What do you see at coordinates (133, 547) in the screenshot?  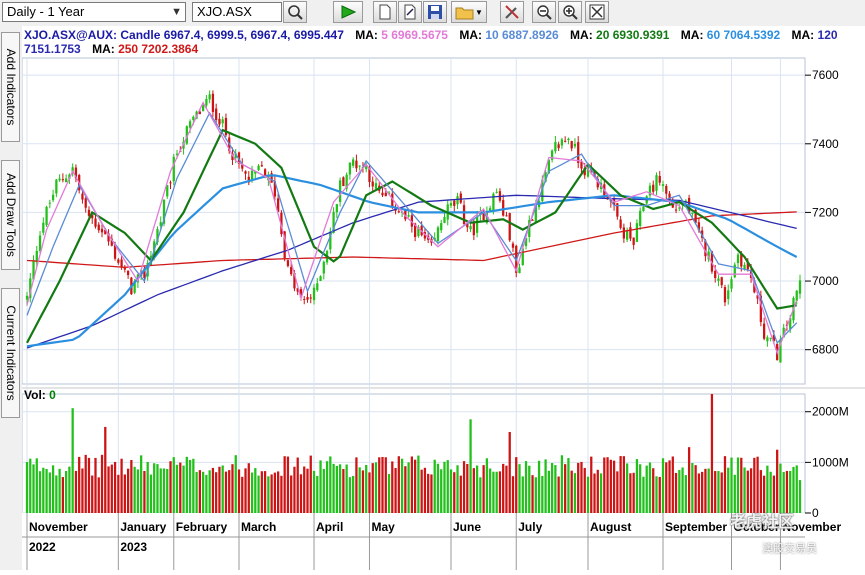 I see `year-tick-label: 2023` at bounding box center [133, 547].